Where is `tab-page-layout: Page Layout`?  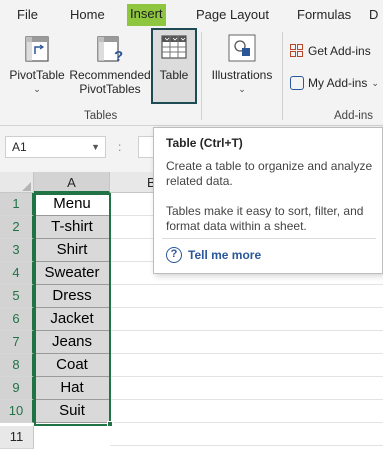 tab-page-layout: Page Layout is located at coordinates (232, 16).